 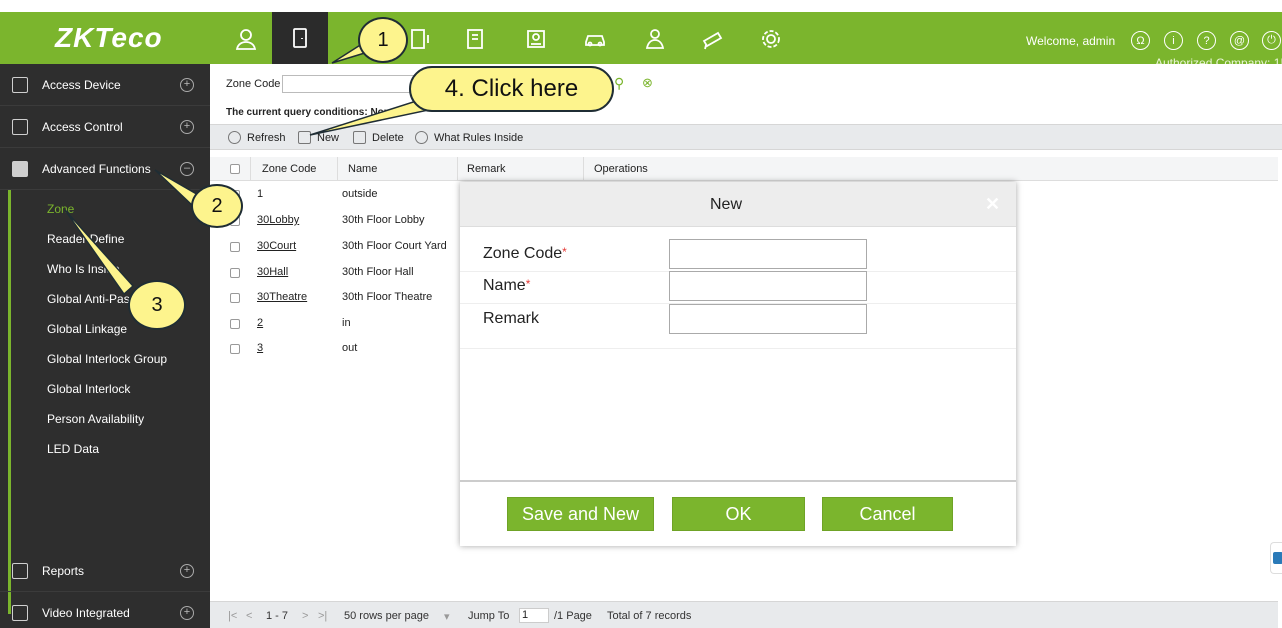 What do you see at coordinates (383, 40) in the screenshot?
I see `step-1-callout: 1` at bounding box center [383, 40].